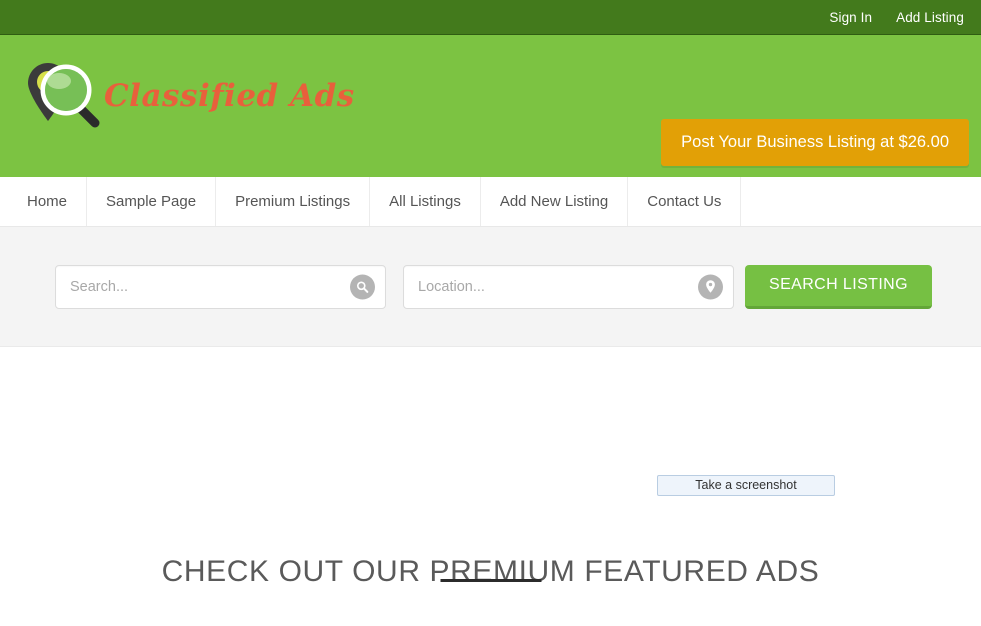 Image resolution: width=981 pixels, height=626 pixels. What do you see at coordinates (362, 286) in the screenshot?
I see `search-icon` at bounding box center [362, 286].